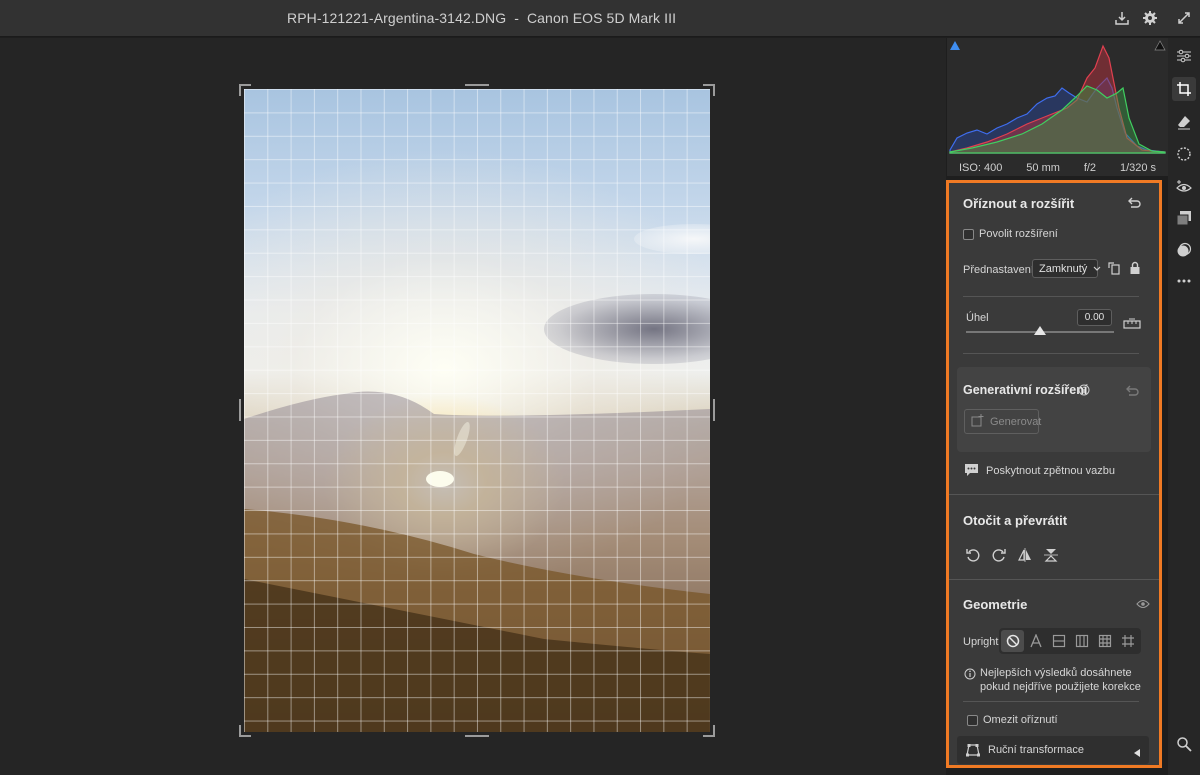 The width and height of the screenshot is (1200, 775). Describe the element at coordinates (1097, 269) in the screenshot. I see `chevron-down-icon` at that location.